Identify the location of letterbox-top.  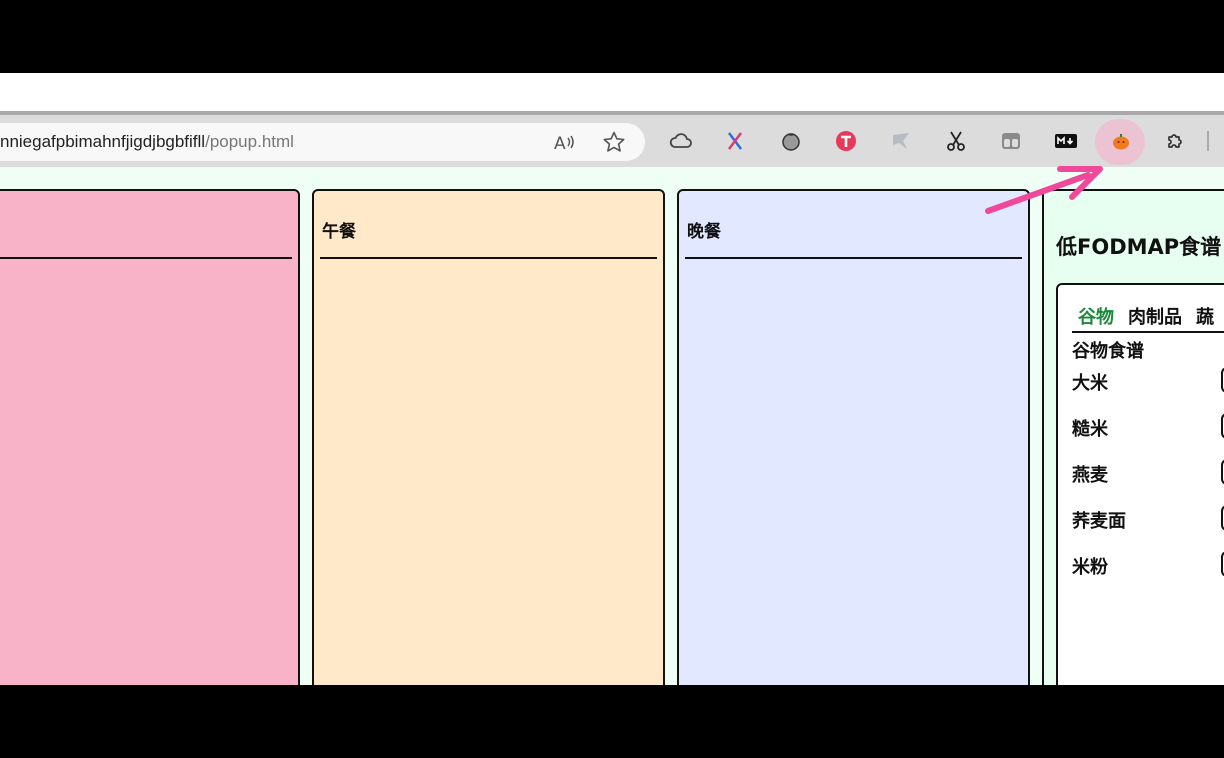
(612, 36).